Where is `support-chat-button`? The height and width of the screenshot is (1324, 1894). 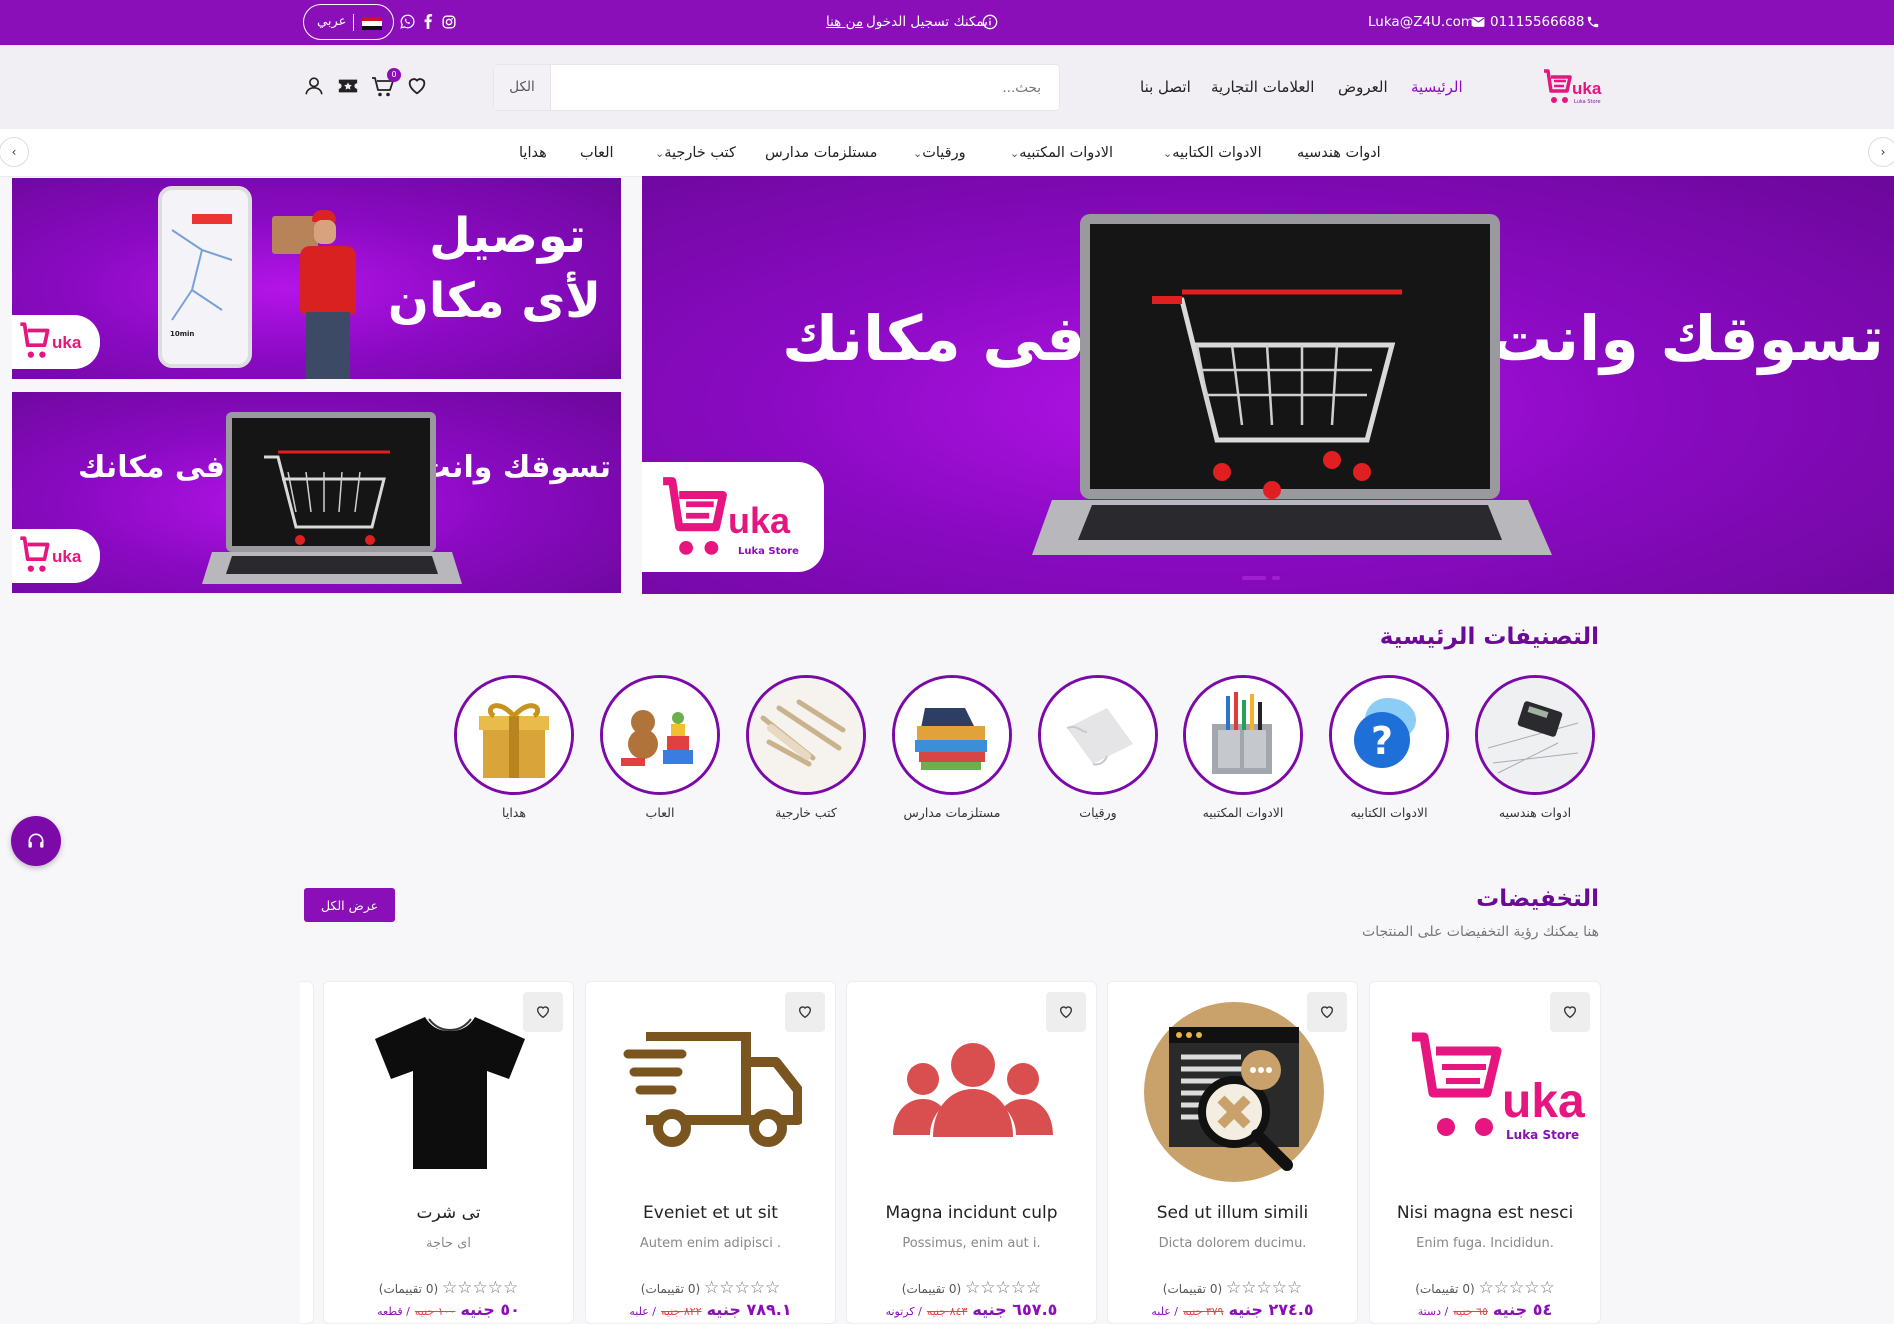
support-chat-button is located at coordinates (36, 841).